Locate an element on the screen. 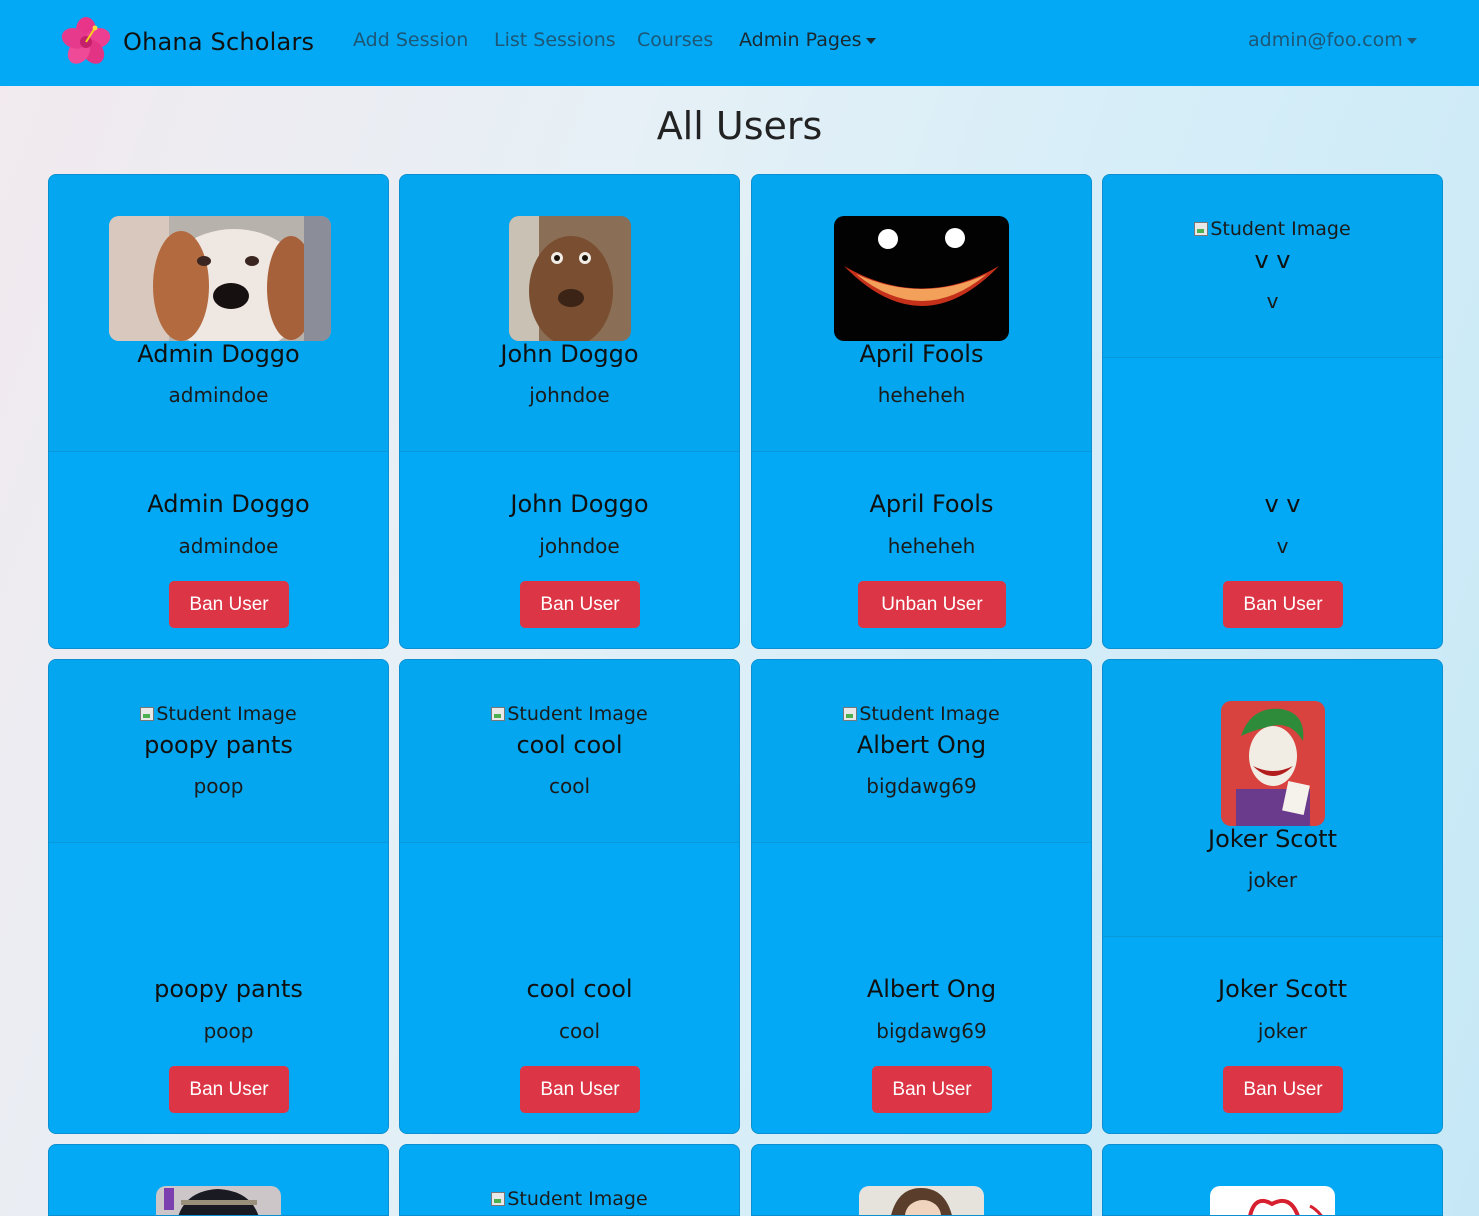 The height and width of the screenshot is (1216, 1479). card-header: Student Image Albert Ong bigdawg69 is located at coordinates (921, 751).